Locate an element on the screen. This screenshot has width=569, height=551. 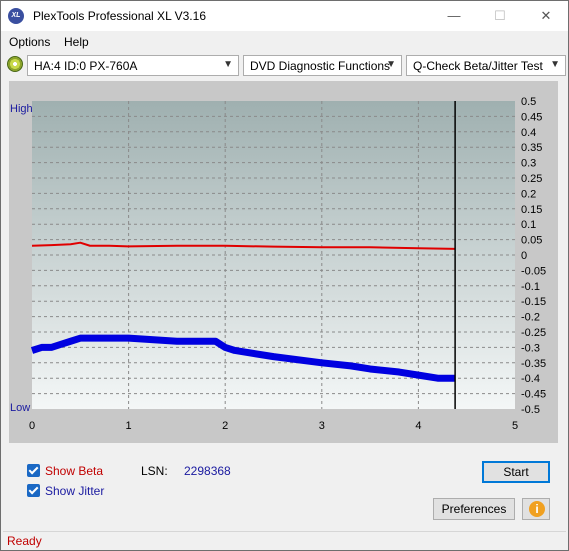
y-tick-label: -0.2 is located at coordinates (530, 318).